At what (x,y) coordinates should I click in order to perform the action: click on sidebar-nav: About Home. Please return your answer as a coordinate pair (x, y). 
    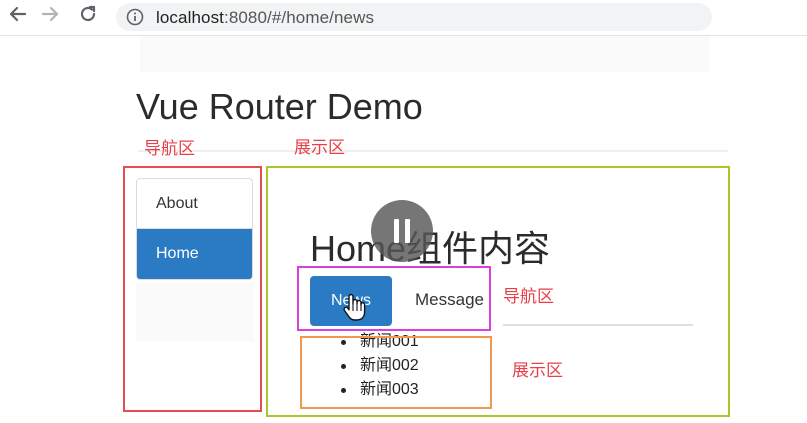
    Looking at the image, I should click on (194, 229).